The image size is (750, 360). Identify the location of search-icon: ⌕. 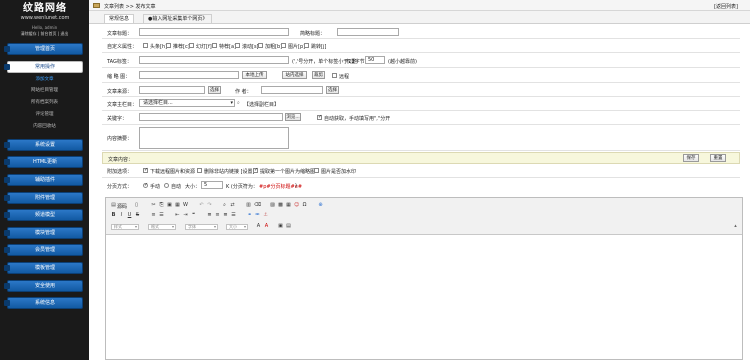
(238, 103).